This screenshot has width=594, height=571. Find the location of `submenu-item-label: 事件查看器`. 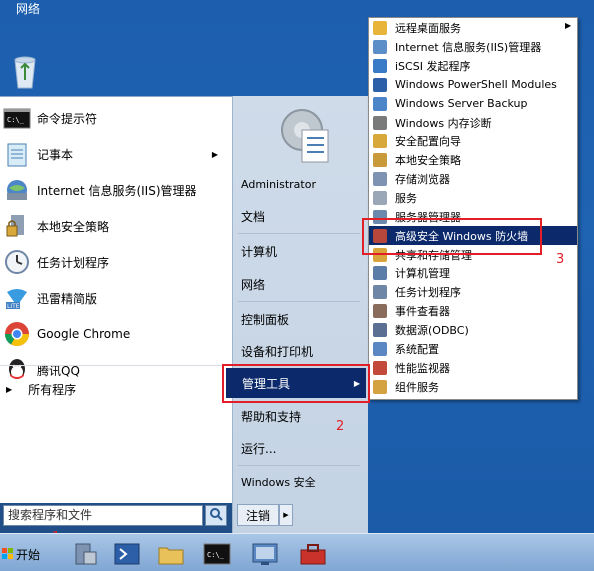

submenu-item-label: 事件查看器 is located at coordinates (422, 312).